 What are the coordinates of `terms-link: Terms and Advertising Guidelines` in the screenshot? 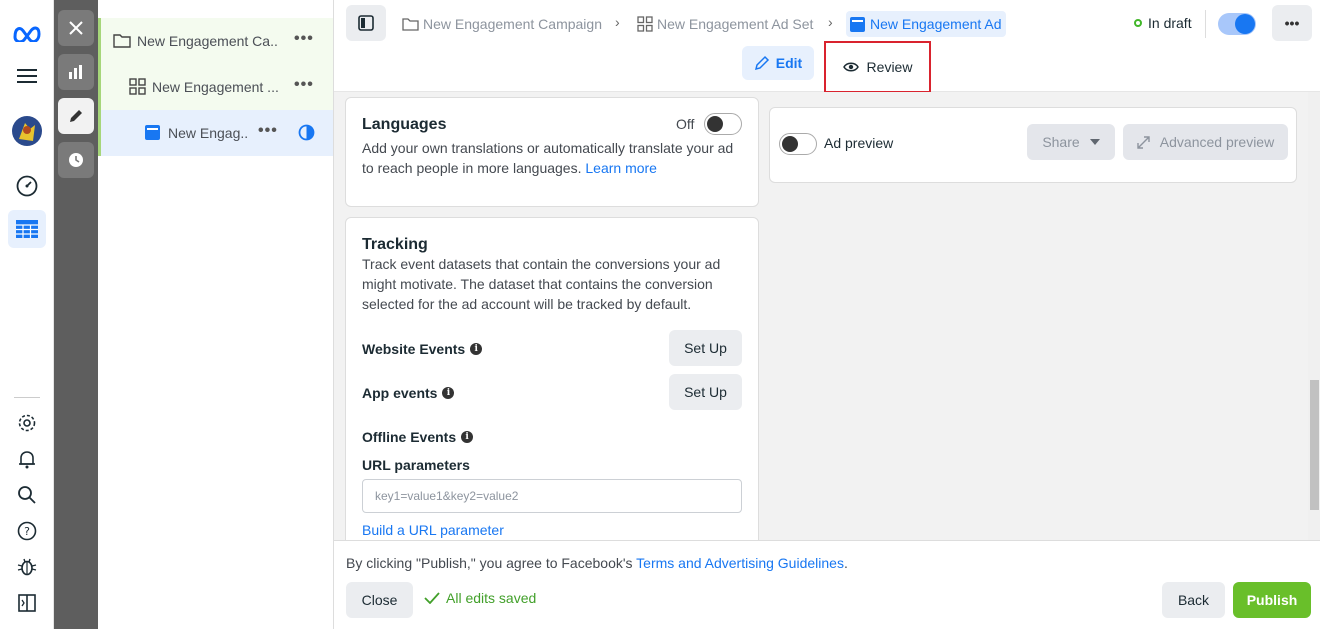 It's located at (740, 563).